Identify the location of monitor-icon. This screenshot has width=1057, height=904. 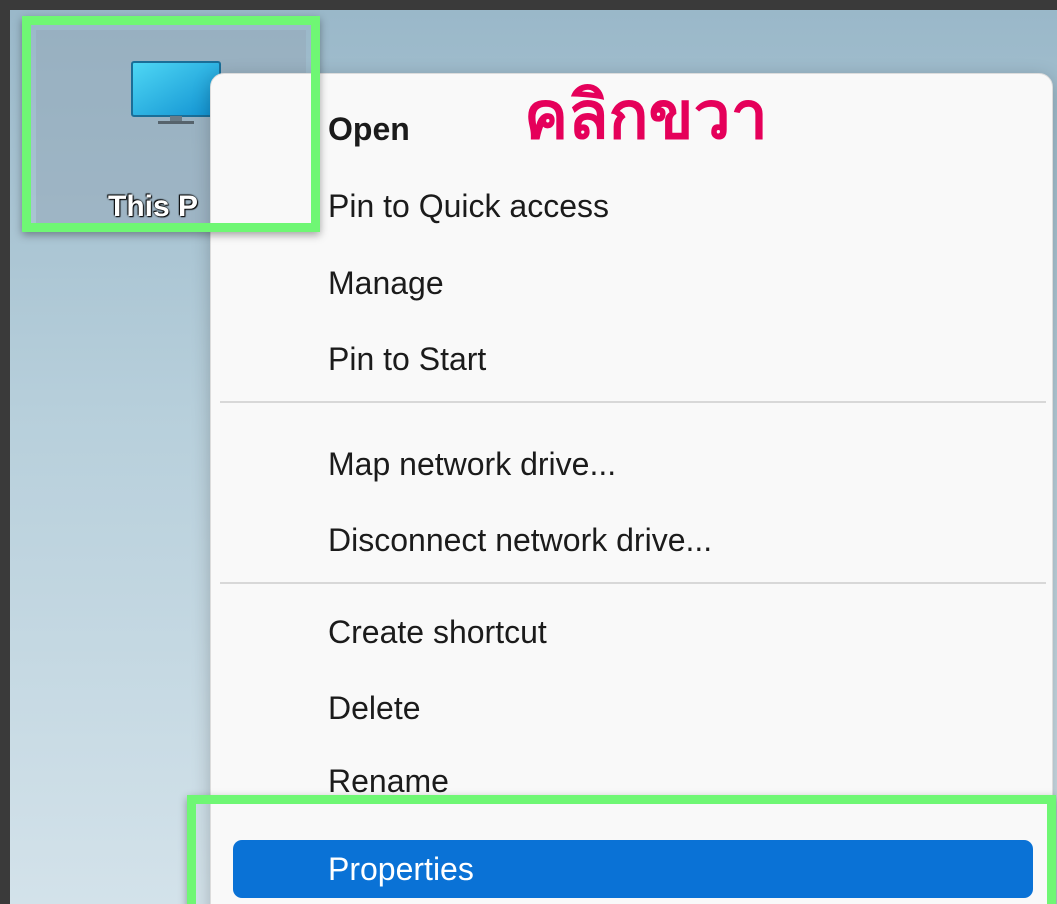
(176, 92).